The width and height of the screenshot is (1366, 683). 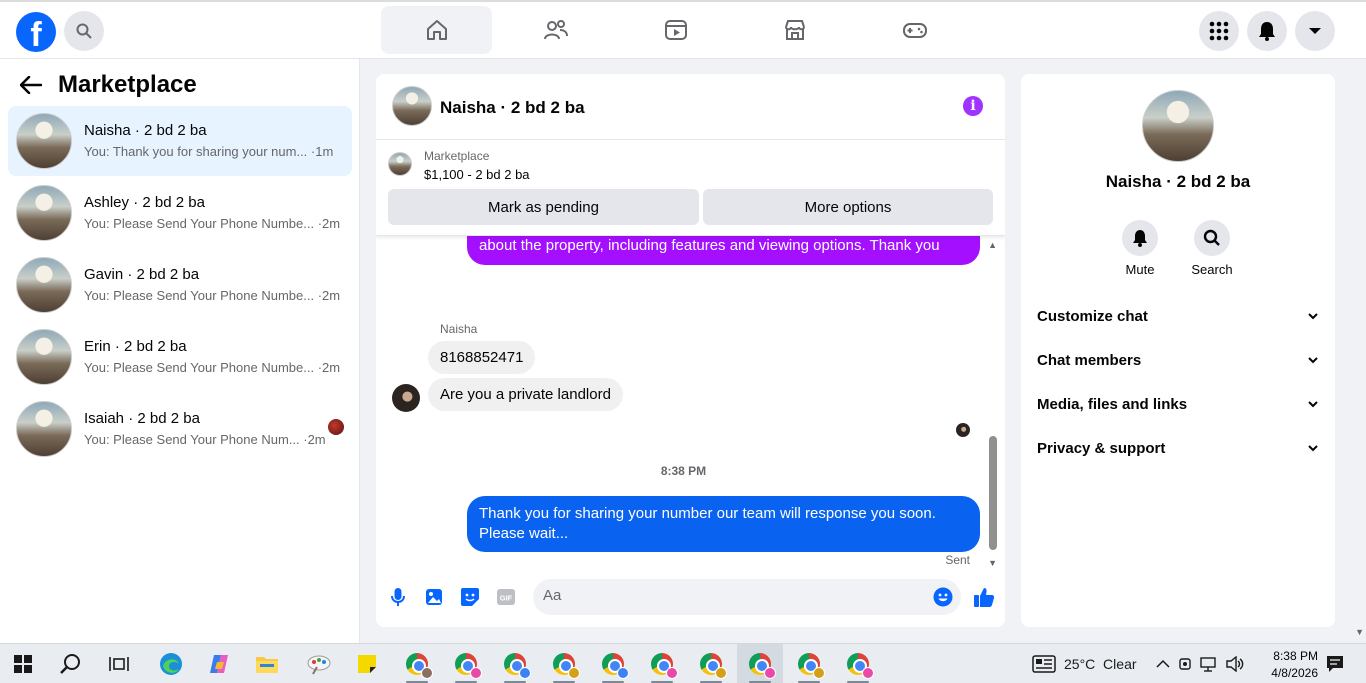 What do you see at coordinates (943, 597) in the screenshot?
I see `emoji-icon` at bounding box center [943, 597].